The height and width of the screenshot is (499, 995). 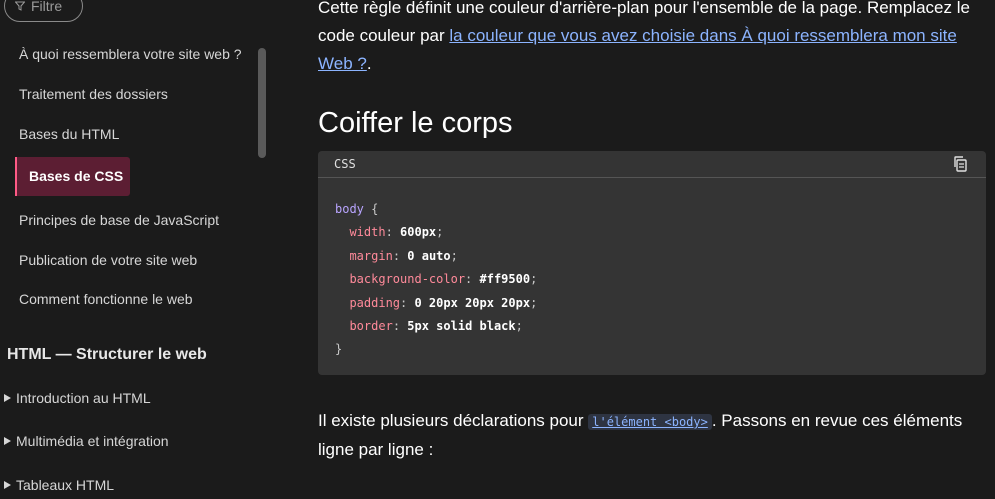 I want to click on sidebar-sub-item-label: Introduction au HTML, so click(x=83, y=398).